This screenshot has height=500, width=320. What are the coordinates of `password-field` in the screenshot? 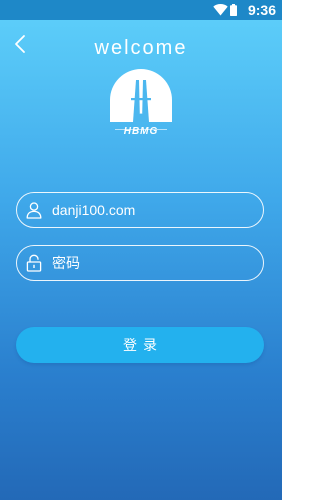 It's located at (140, 263).